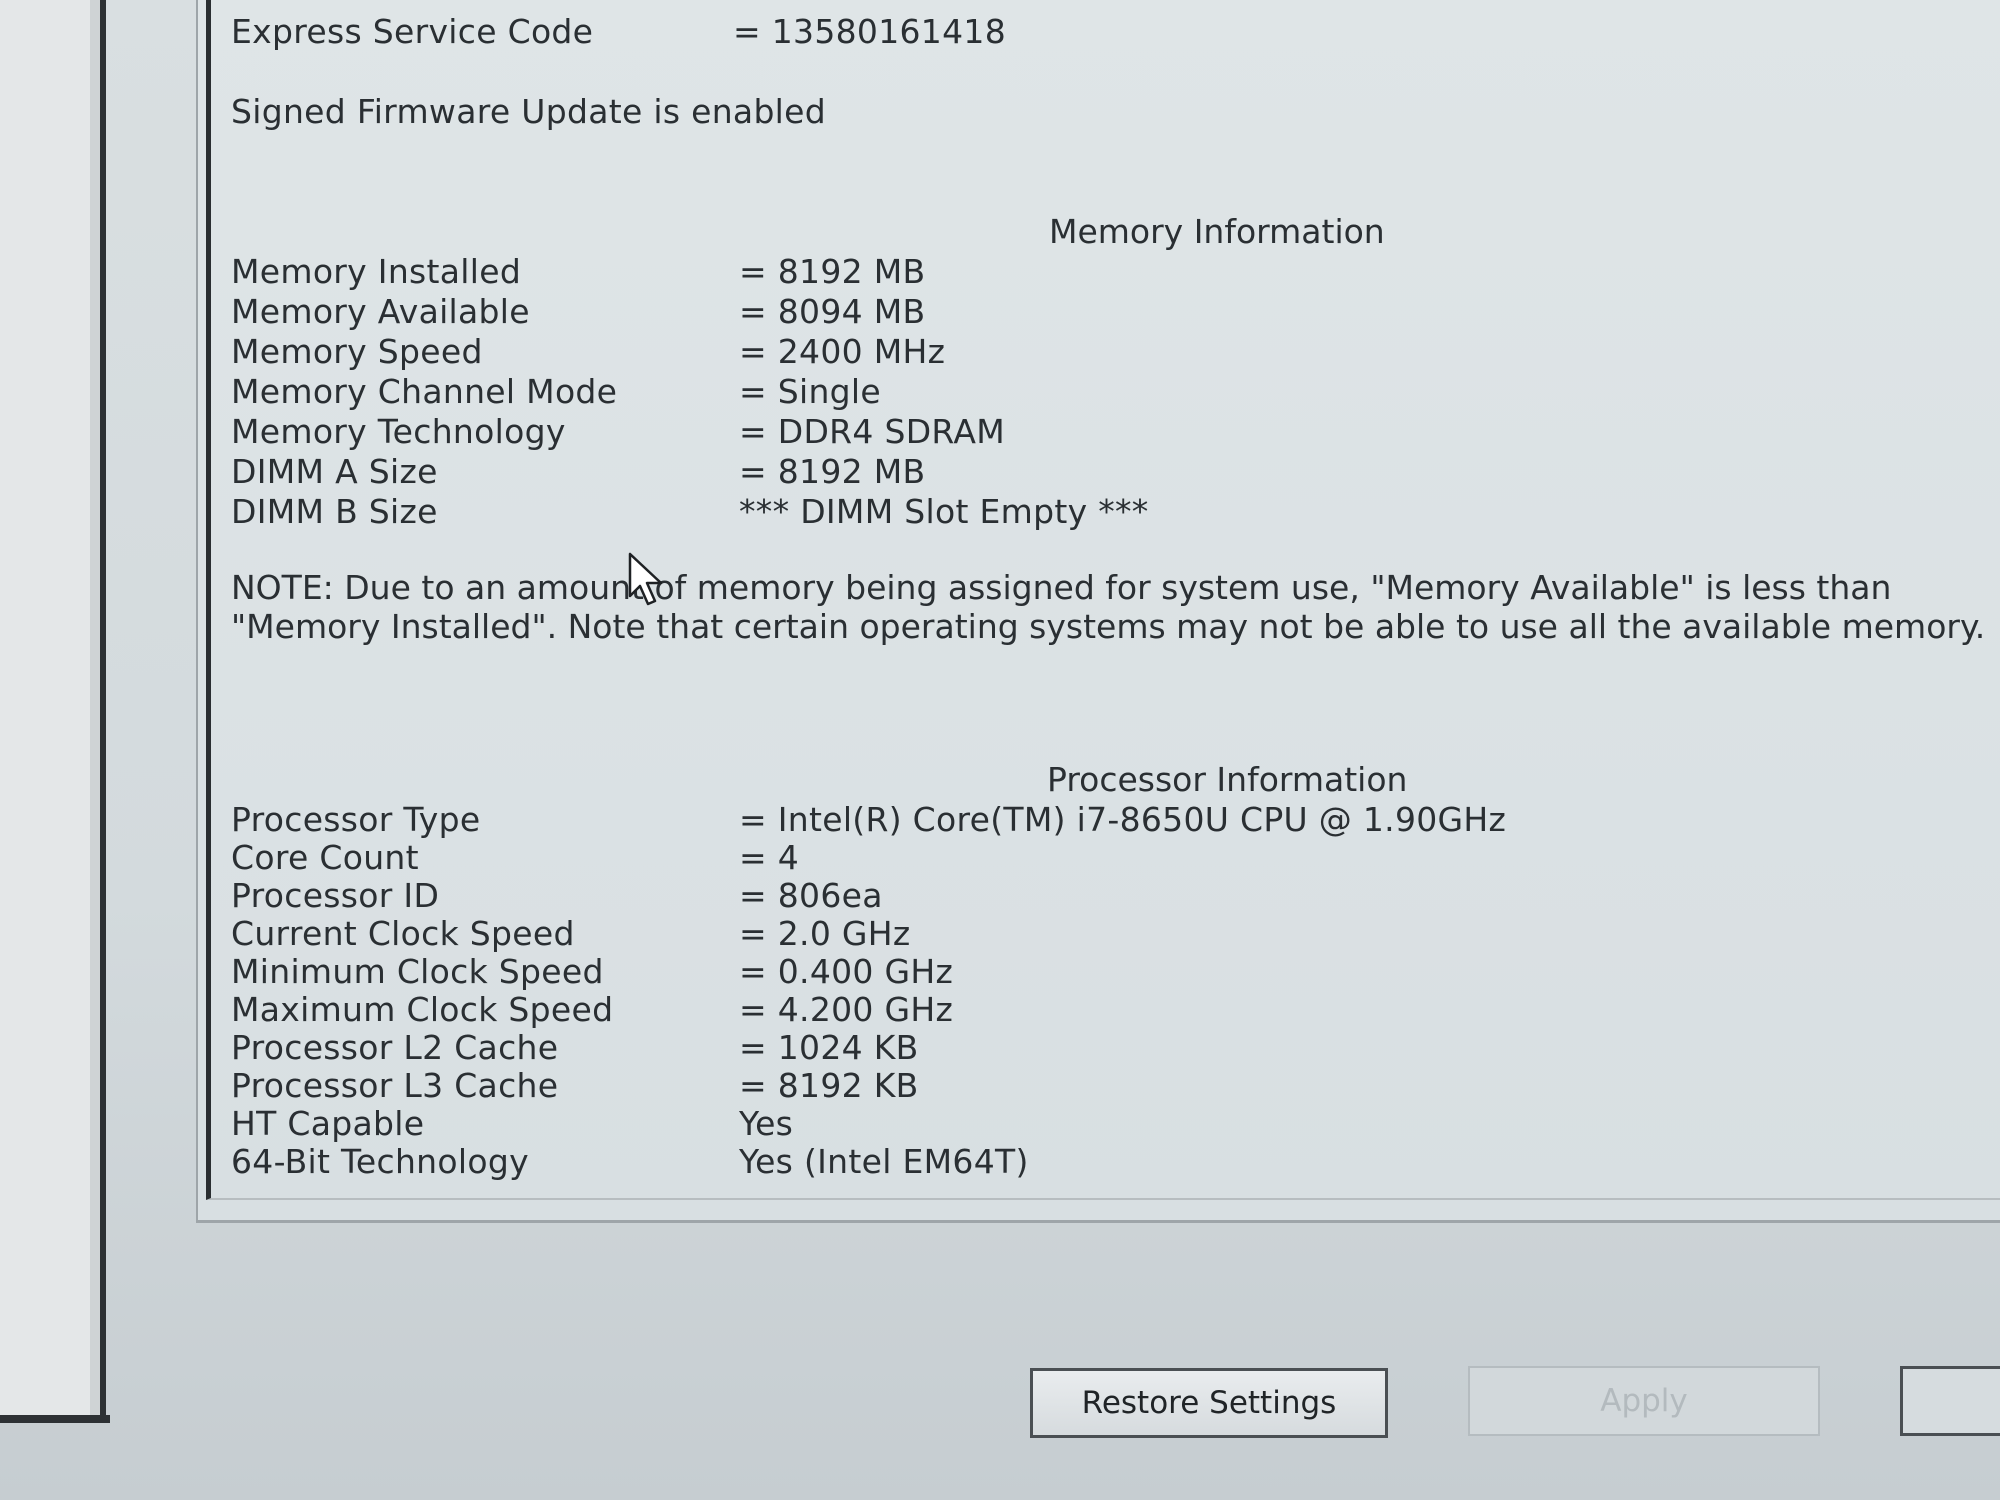  What do you see at coordinates (417, 971) in the screenshot?
I see `minimum-clock-speed-label: Minimum Clock Speed` at bounding box center [417, 971].